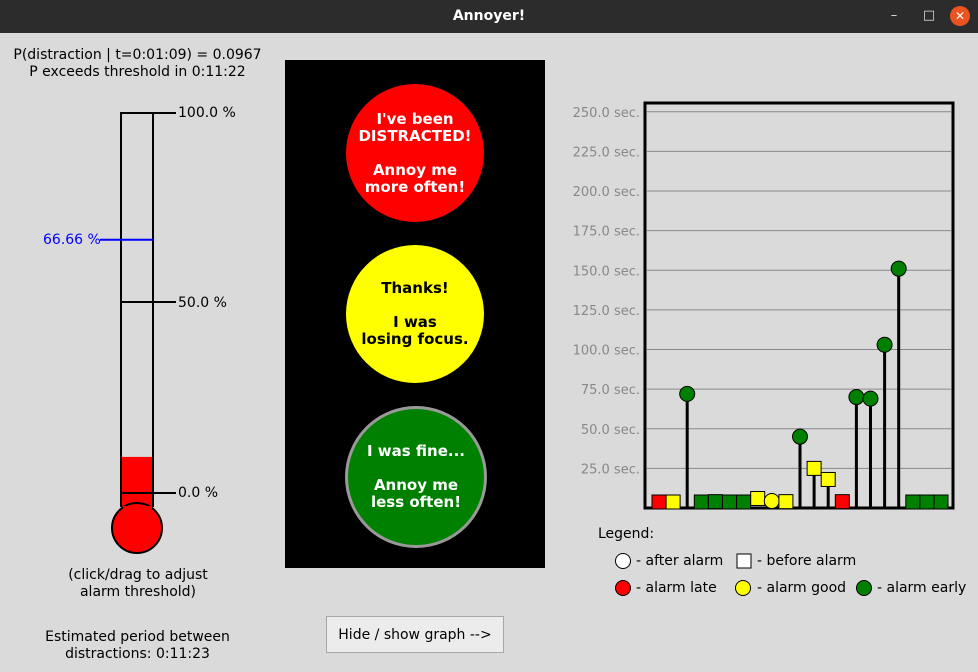 The height and width of the screenshot is (672, 978). What do you see at coordinates (202, 303) in the screenshot?
I see `label-50: 50.0 %` at bounding box center [202, 303].